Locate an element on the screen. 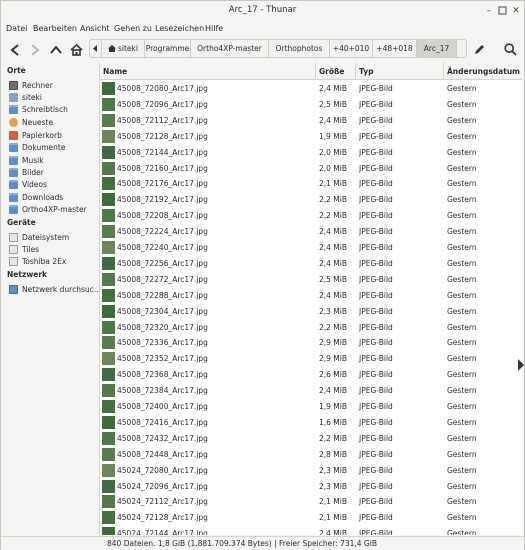  menu-ansicht: Ansicht is located at coordinates (95, 28).